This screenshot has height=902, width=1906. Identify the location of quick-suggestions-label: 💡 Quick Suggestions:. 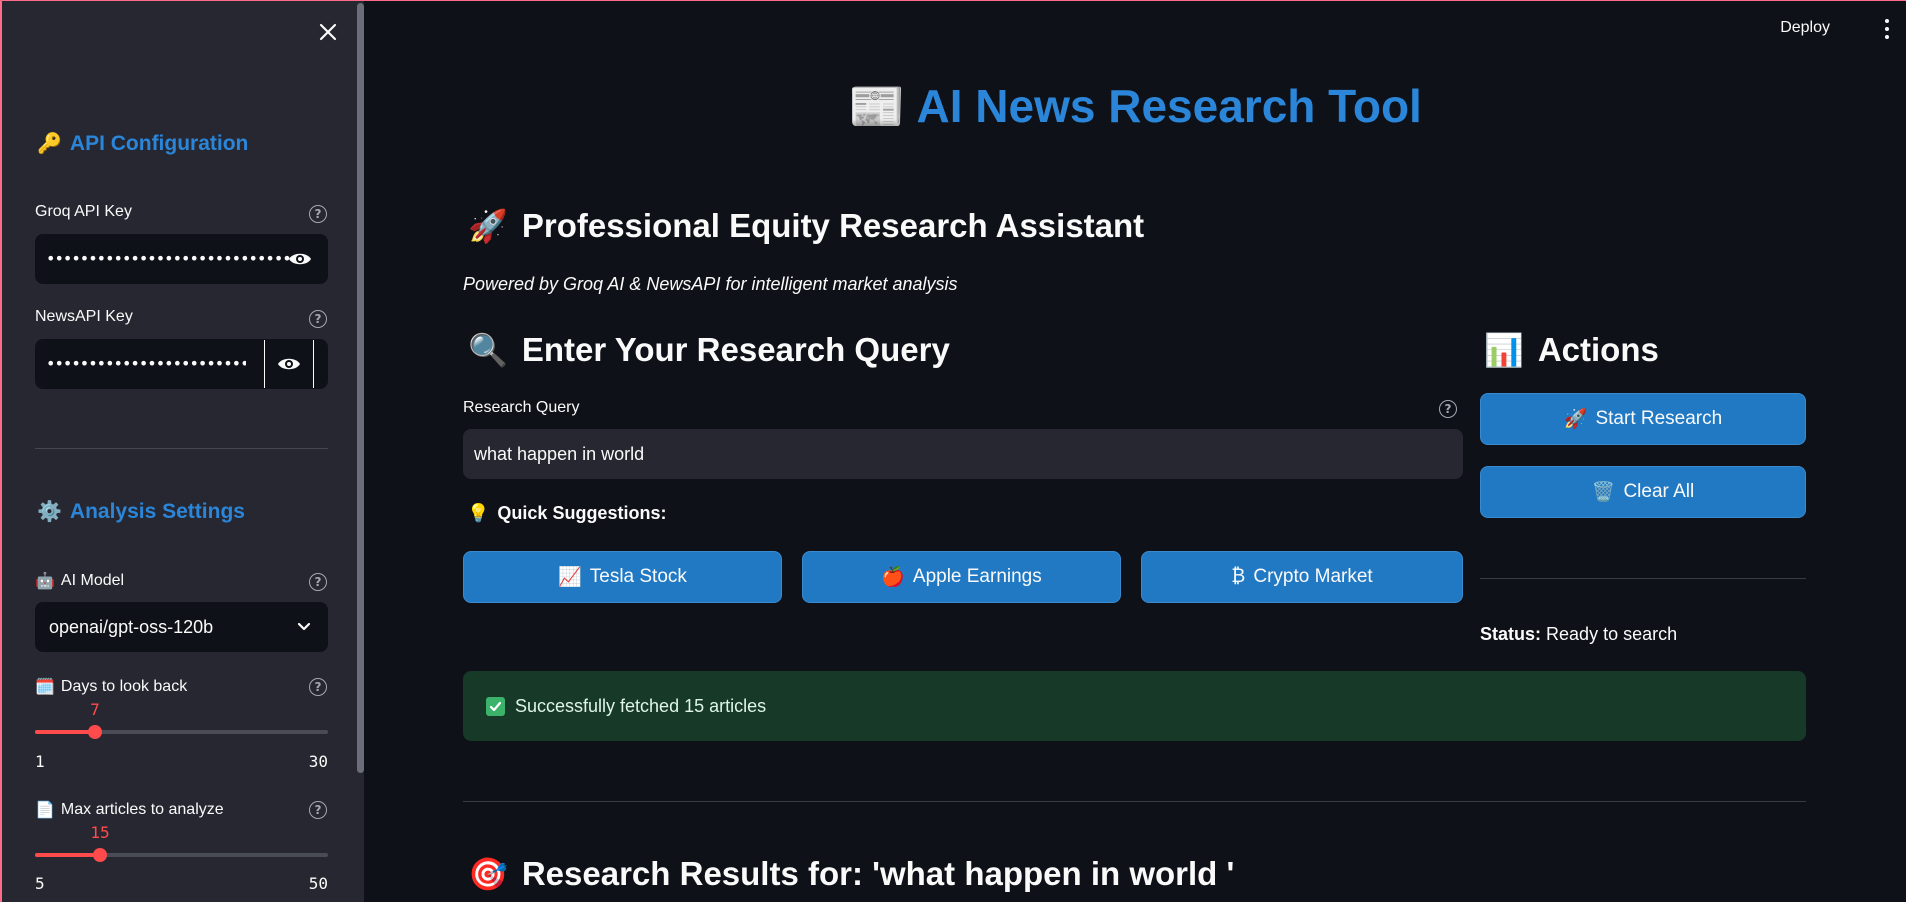
(566, 513).